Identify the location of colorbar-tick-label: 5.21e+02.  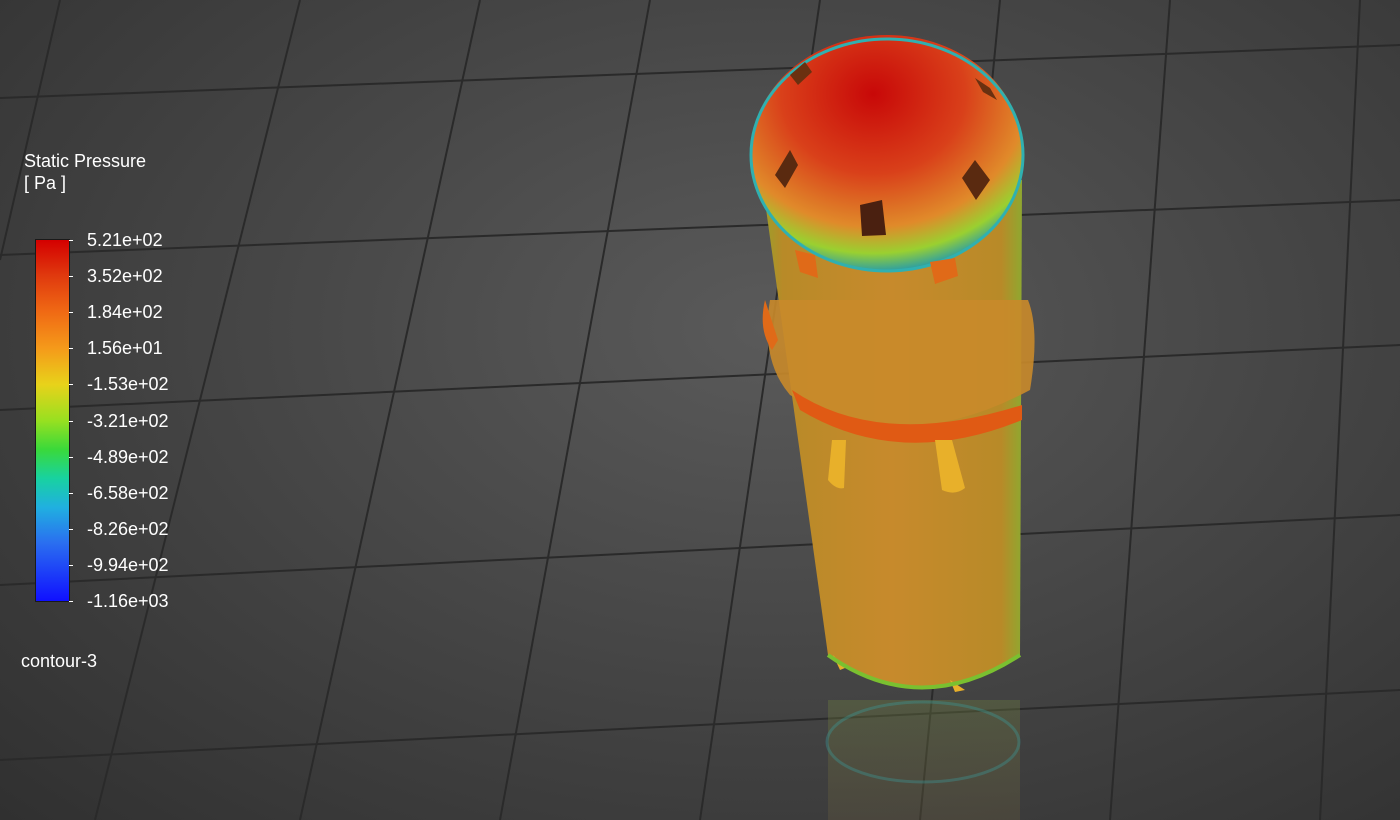
(125, 240).